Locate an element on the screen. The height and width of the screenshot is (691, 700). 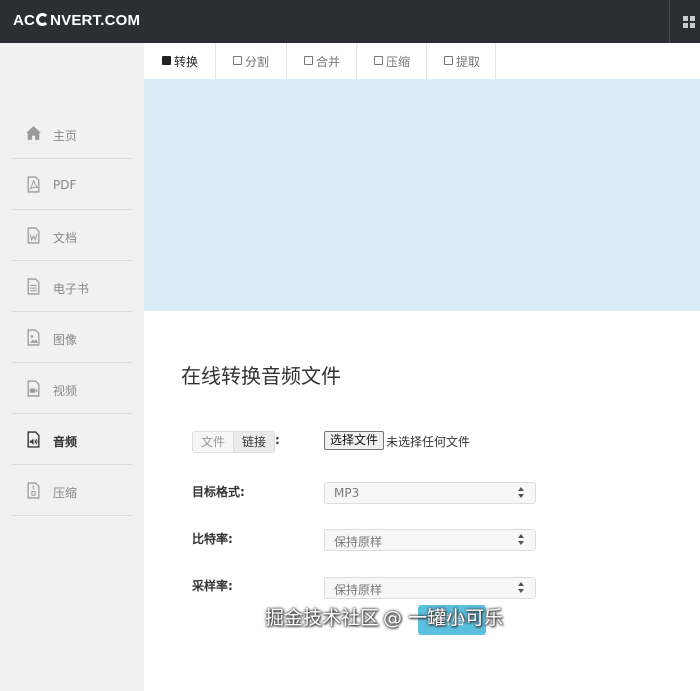
tab-merge: 合并 is located at coordinates (322, 61).